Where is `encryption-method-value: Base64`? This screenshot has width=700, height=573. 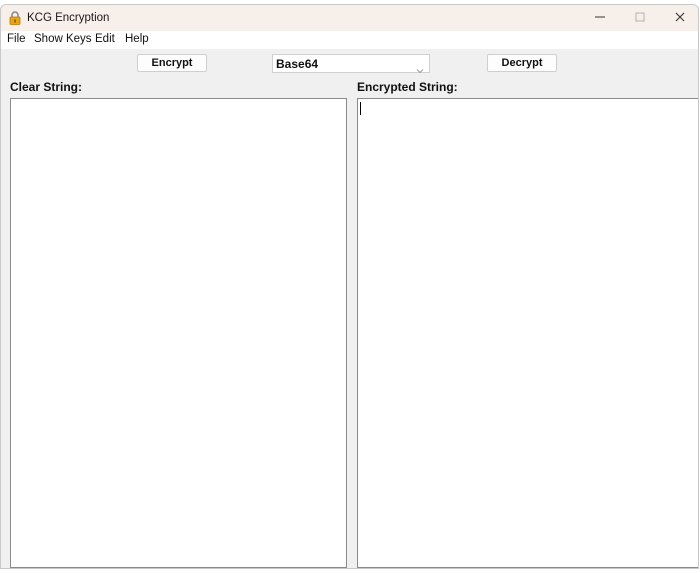
encryption-method-value: Base64 is located at coordinates (297, 64).